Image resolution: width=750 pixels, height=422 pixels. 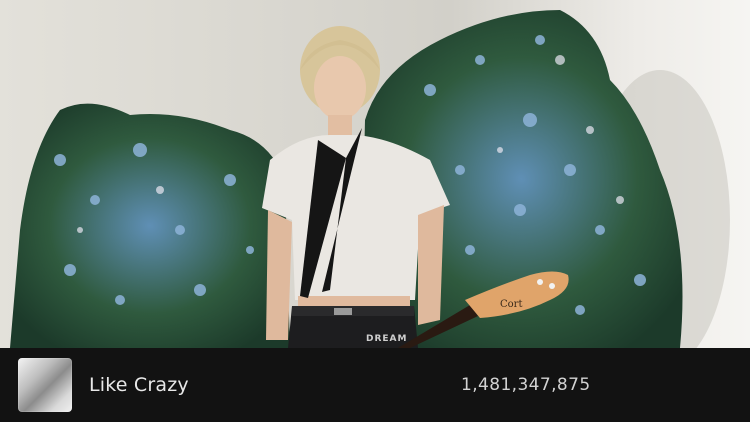 I want to click on shirt-print-text: DREAM, so click(x=386, y=339).